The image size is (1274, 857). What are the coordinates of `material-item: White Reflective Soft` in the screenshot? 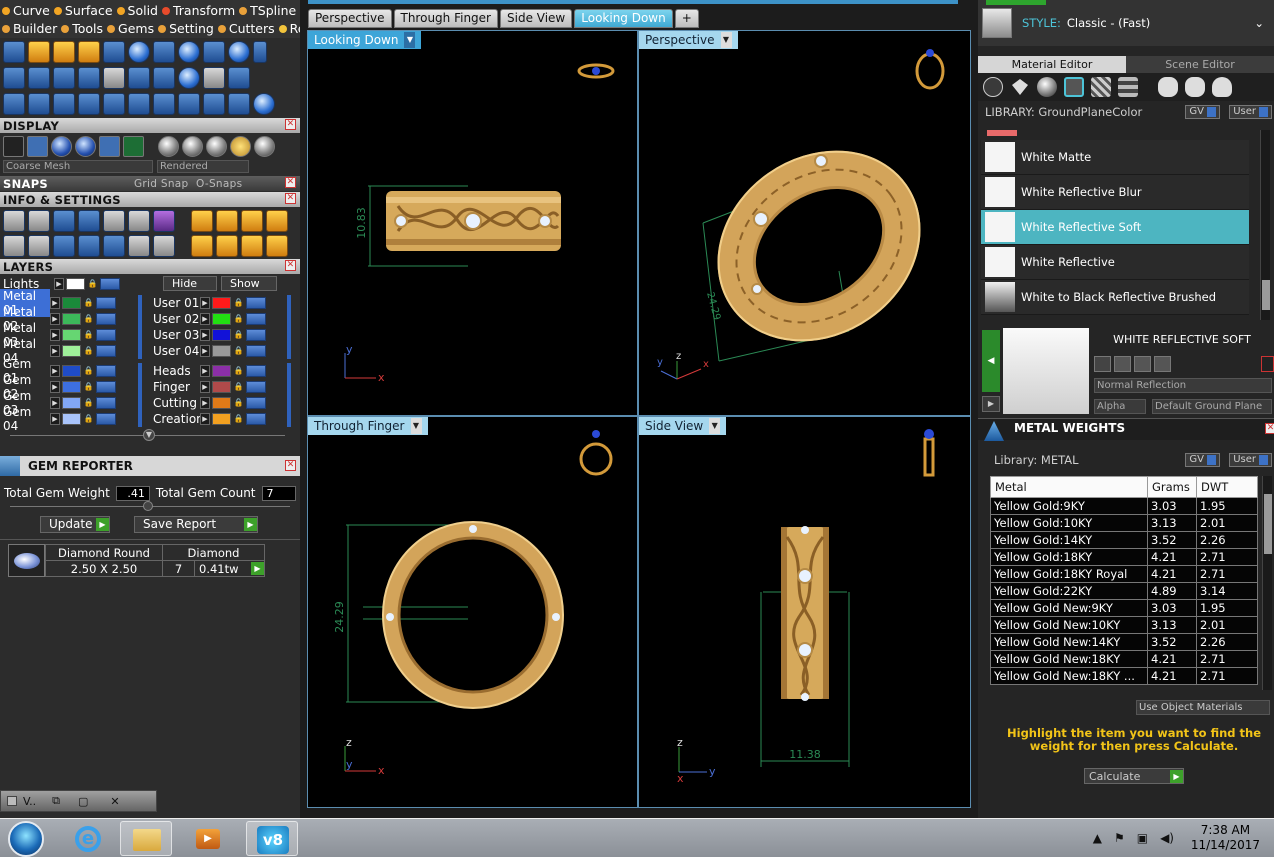 It's located at (1115, 227).